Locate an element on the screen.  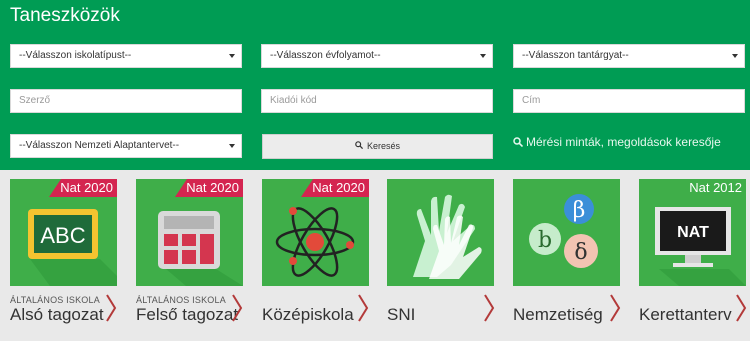
beta-text: β is located at coordinates (579, 210).